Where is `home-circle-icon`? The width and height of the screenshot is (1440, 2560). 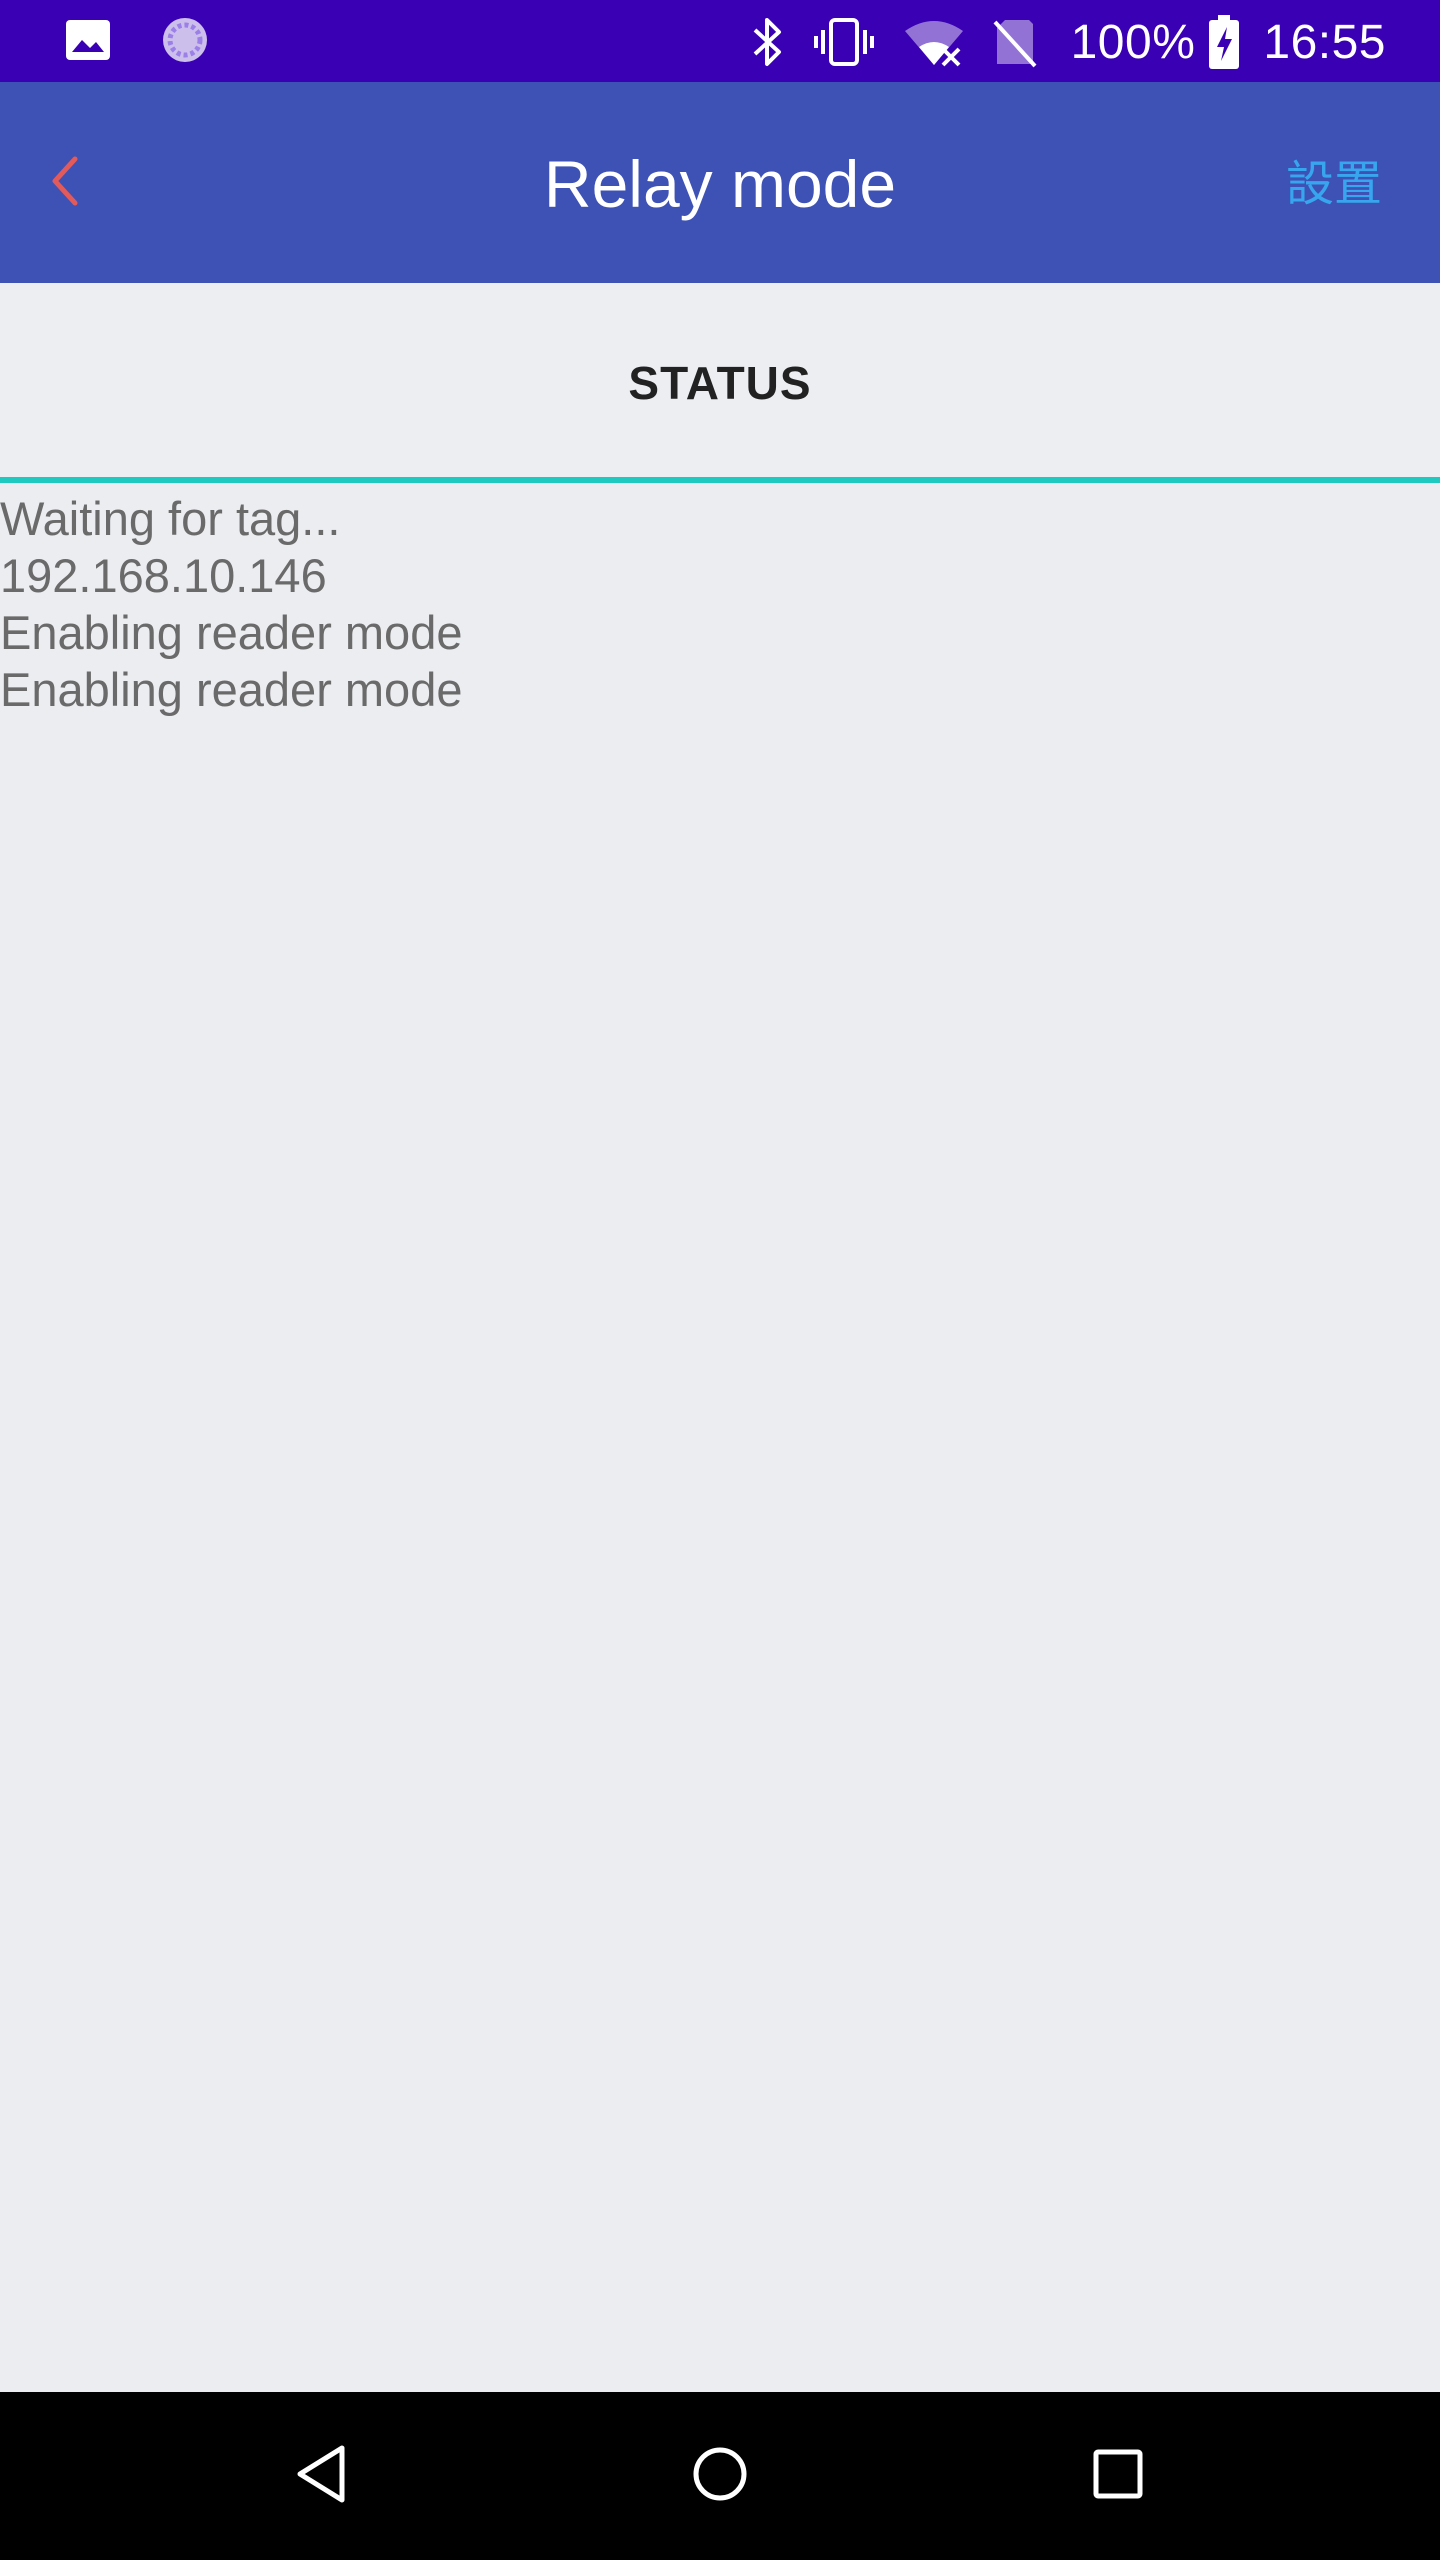 home-circle-icon is located at coordinates (720, 2476).